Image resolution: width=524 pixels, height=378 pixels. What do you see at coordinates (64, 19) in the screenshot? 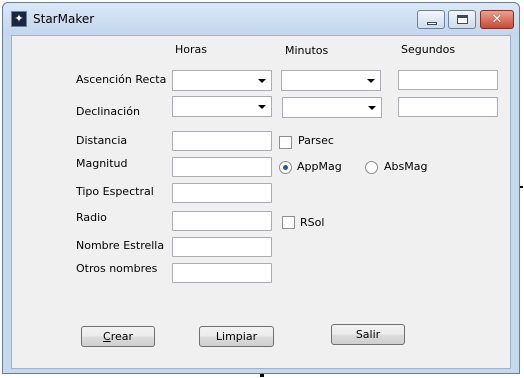
I see `window-title: StarMaker` at bounding box center [64, 19].